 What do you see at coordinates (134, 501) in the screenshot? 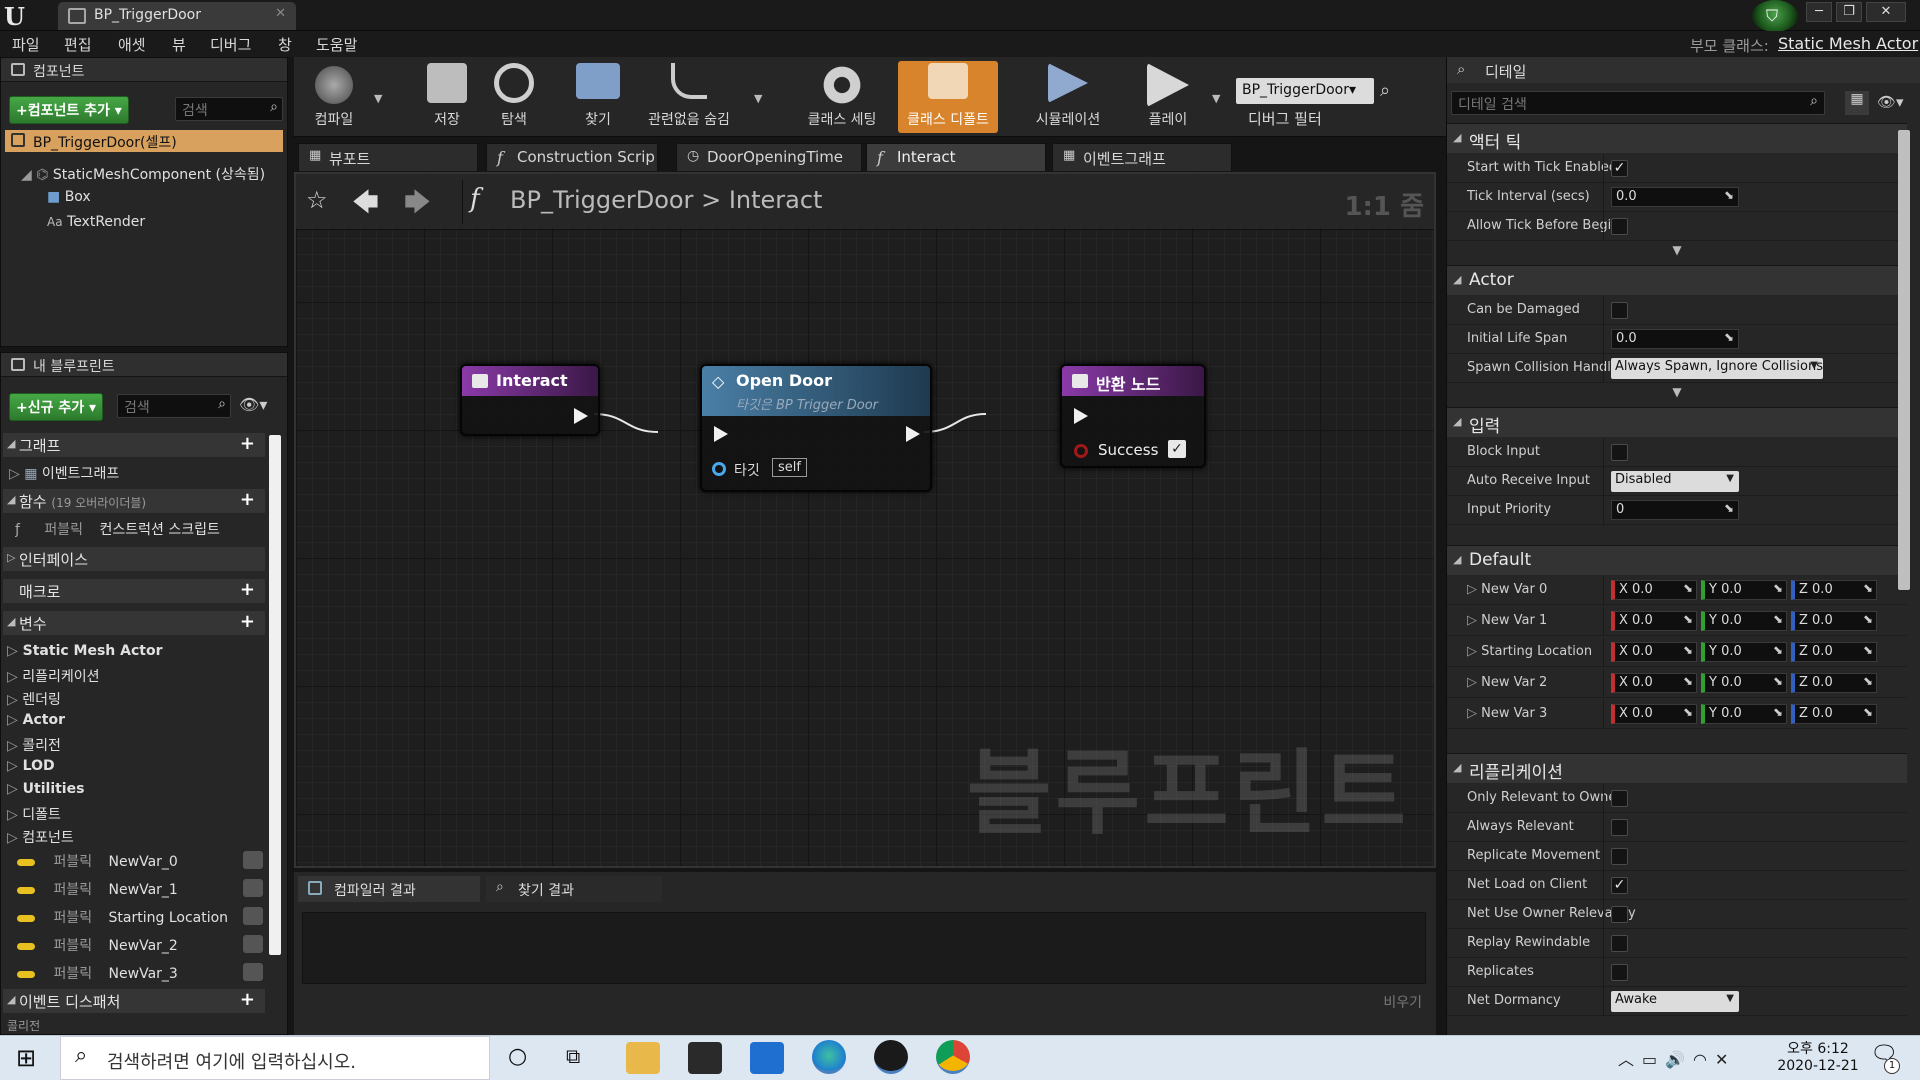
I see `functions-section: ◢ 함수 (19 오버라이더블) +` at bounding box center [134, 501].